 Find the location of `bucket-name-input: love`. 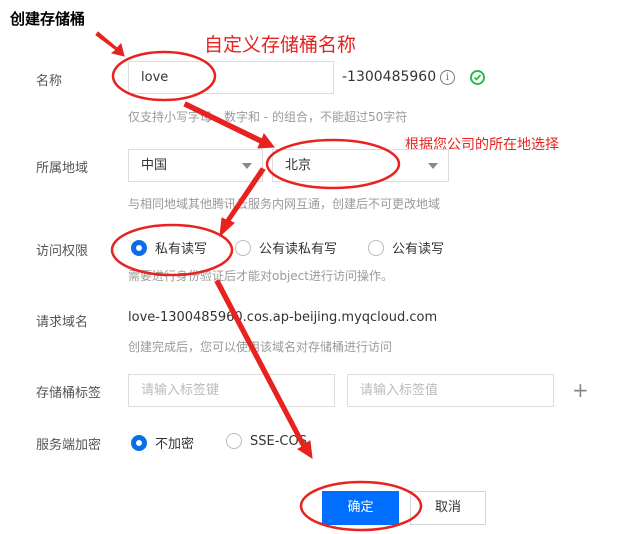

bucket-name-input: love is located at coordinates (231, 77).